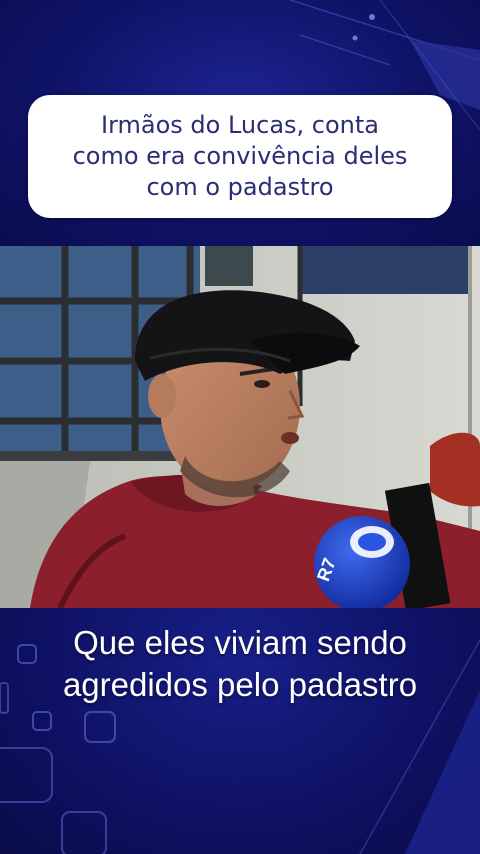  I want to click on headline-line-3: com o padastro, so click(240, 187).